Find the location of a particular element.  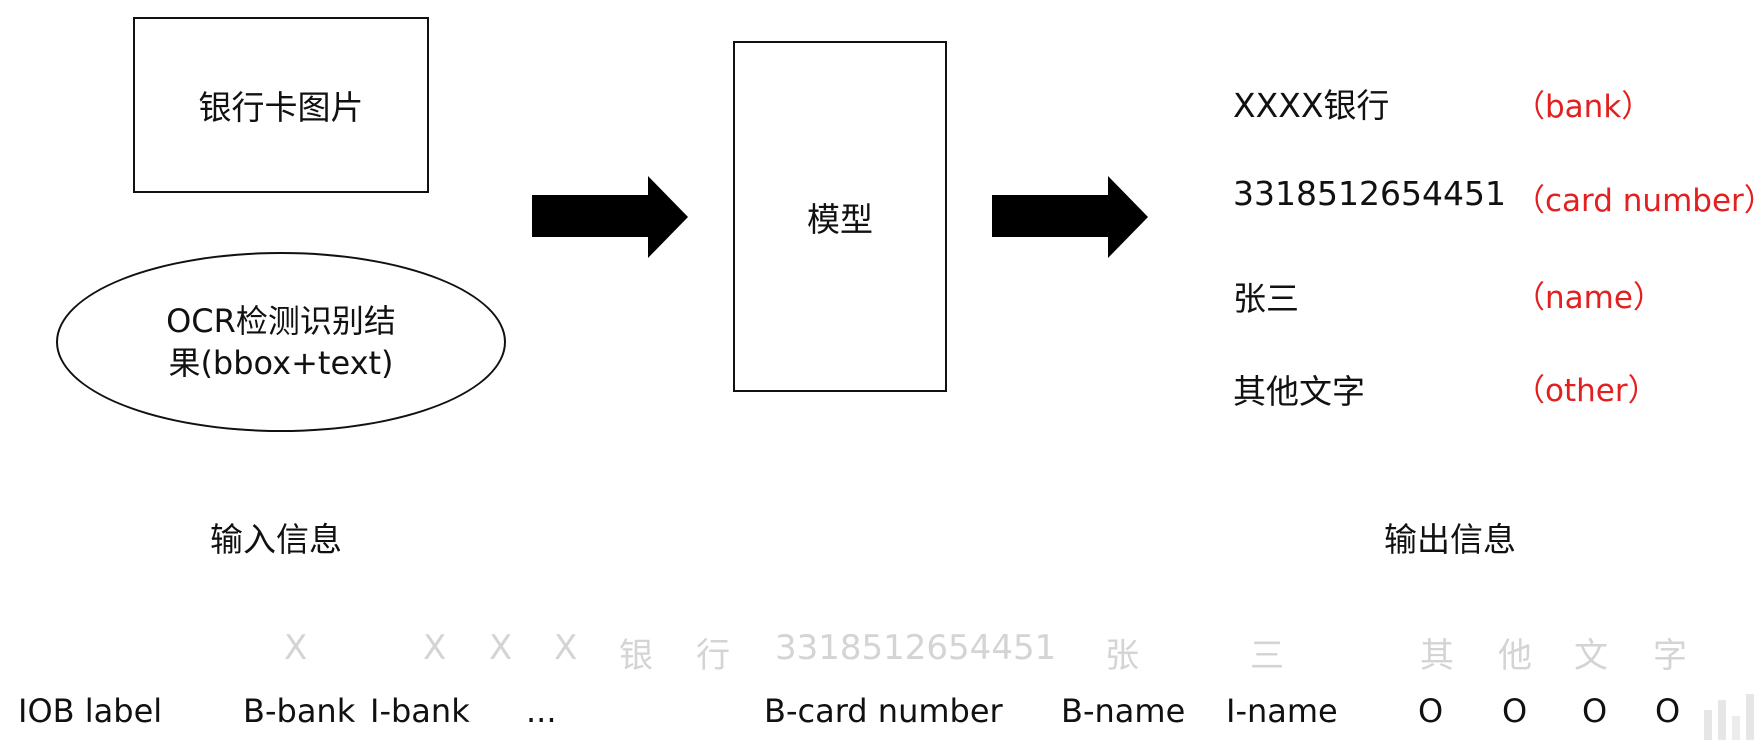

token-item: 文 is located at coordinates (1591, 656).